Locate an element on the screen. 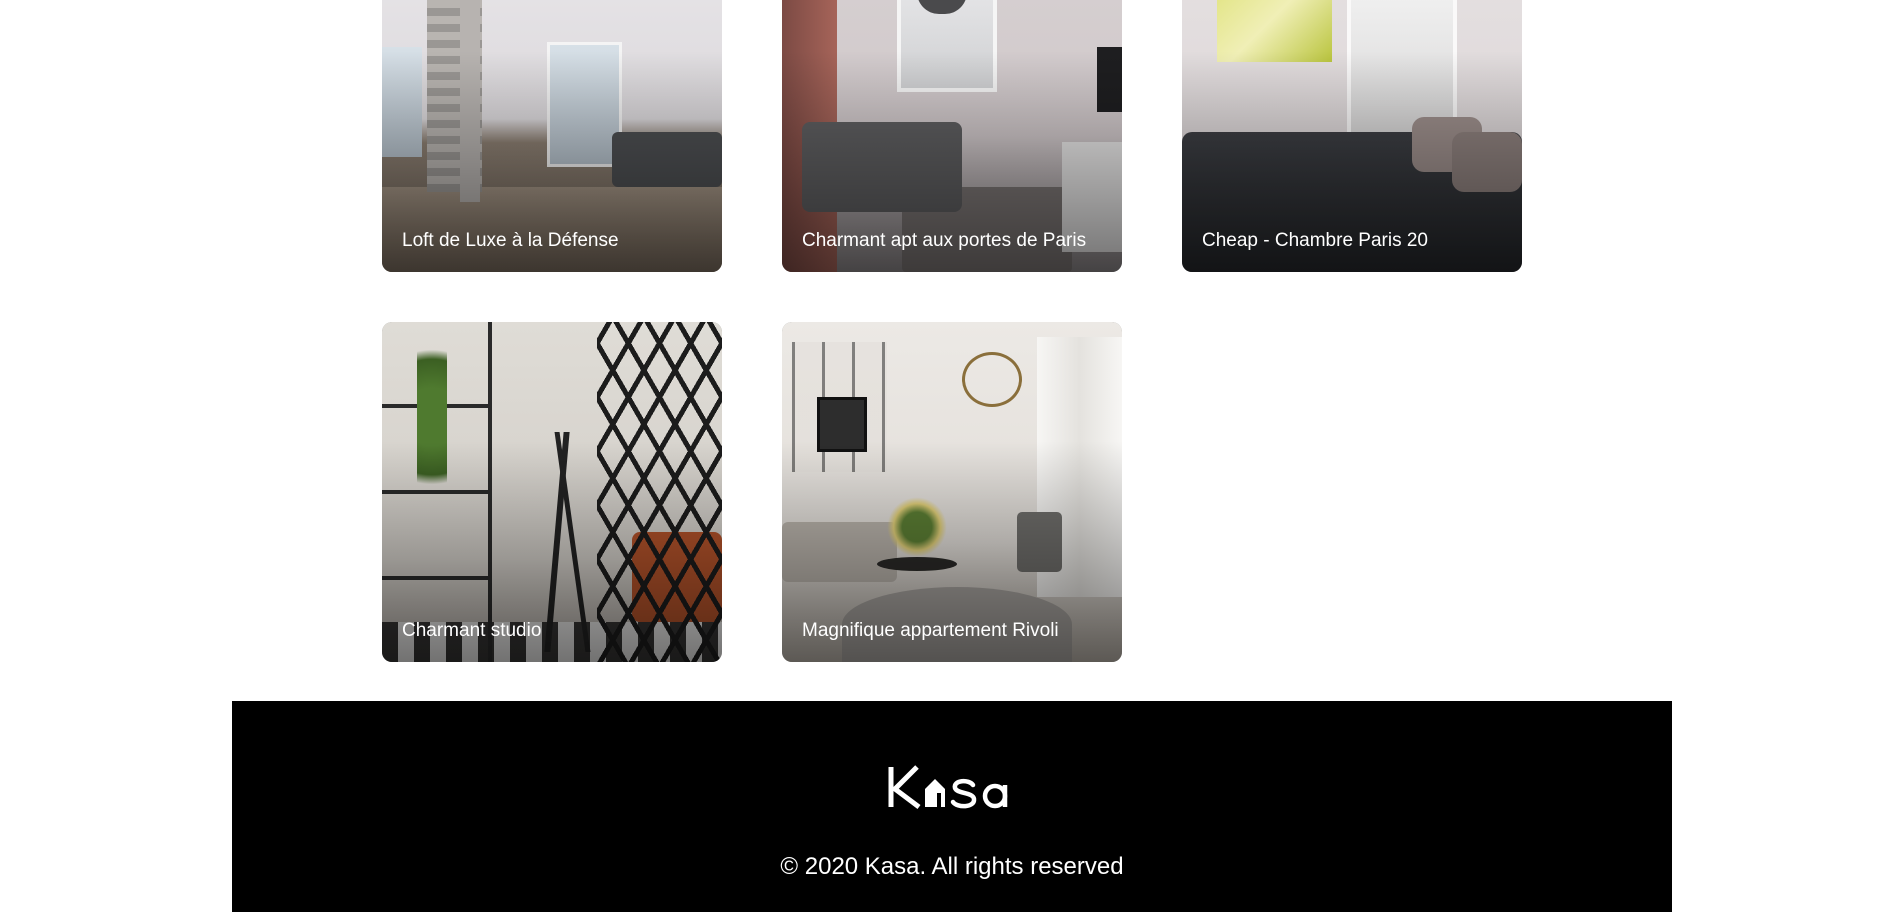 The width and height of the screenshot is (1903, 912). kasa-logo-icon is located at coordinates (948, 787).